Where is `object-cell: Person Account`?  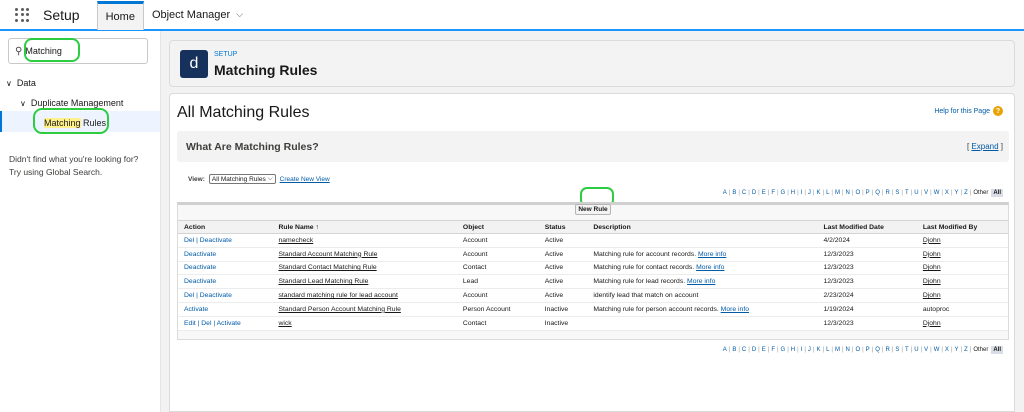 object-cell: Person Account is located at coordinates (497, 309).